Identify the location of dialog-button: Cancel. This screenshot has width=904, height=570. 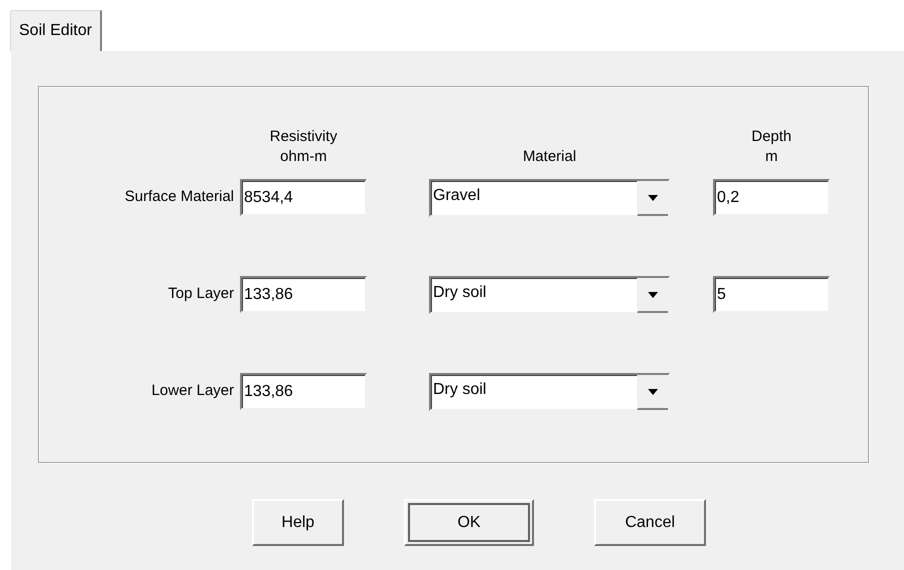
(650, 522).